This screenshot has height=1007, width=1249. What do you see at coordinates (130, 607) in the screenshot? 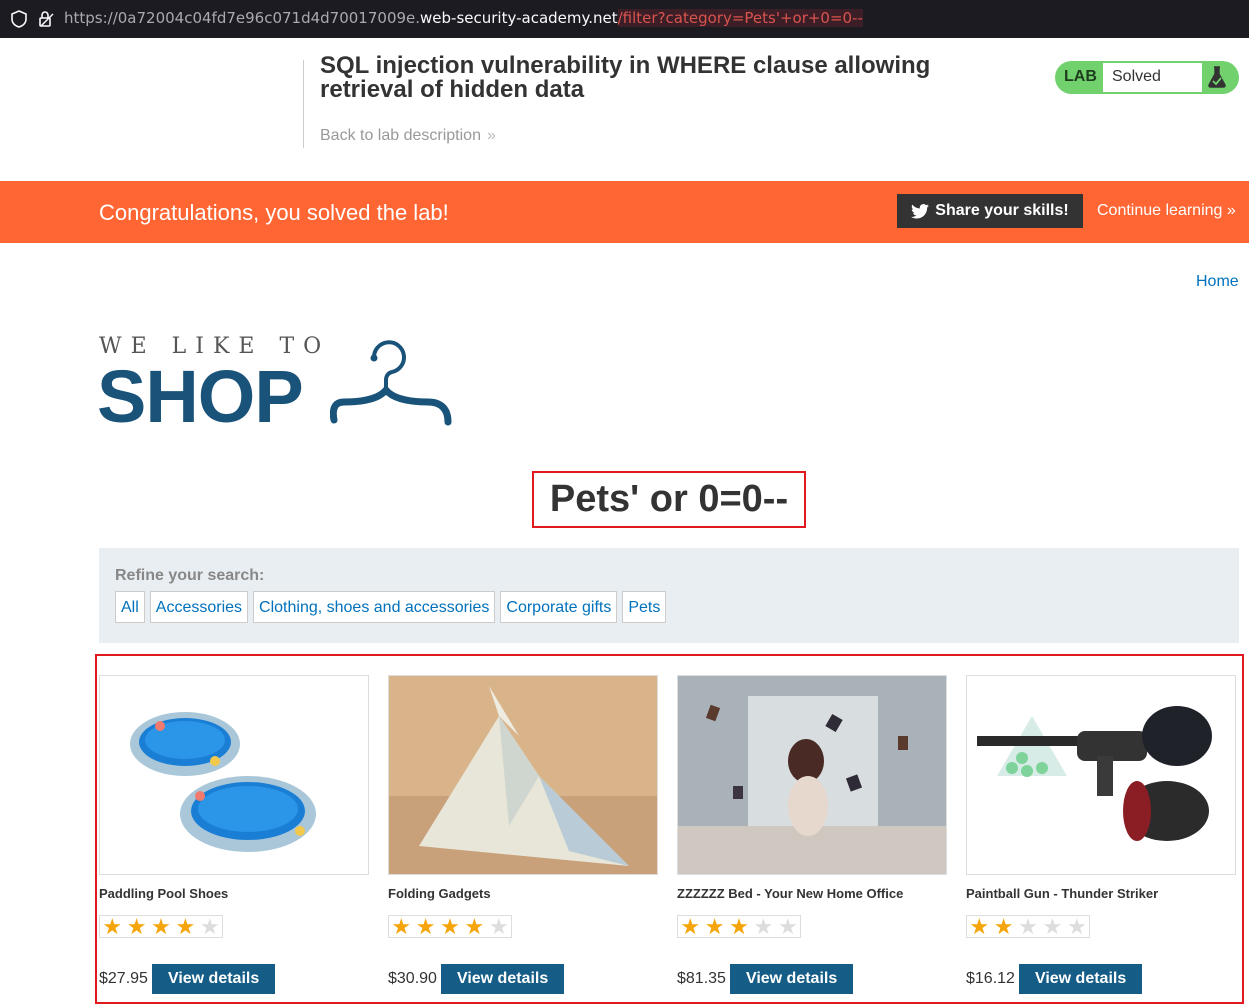
I see `filter-link-all: All` at bounding box center [130, 607].